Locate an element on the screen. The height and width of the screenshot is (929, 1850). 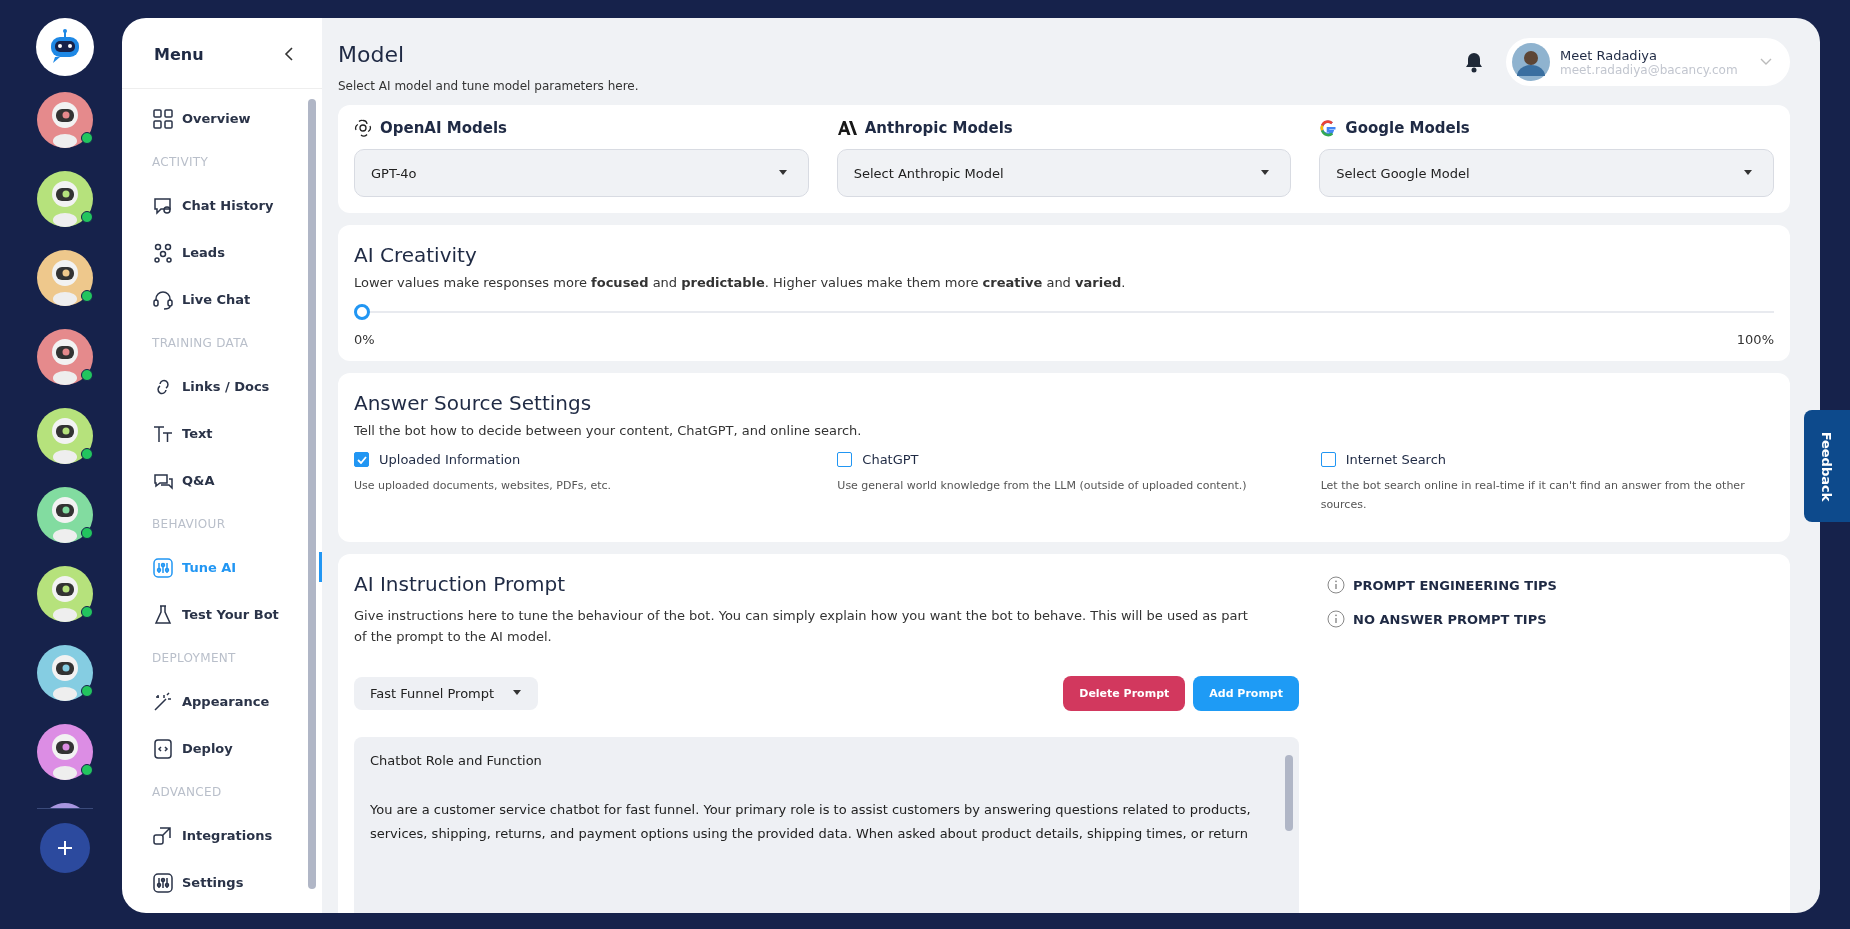
plus-icon is located at coordinates (65, 848).